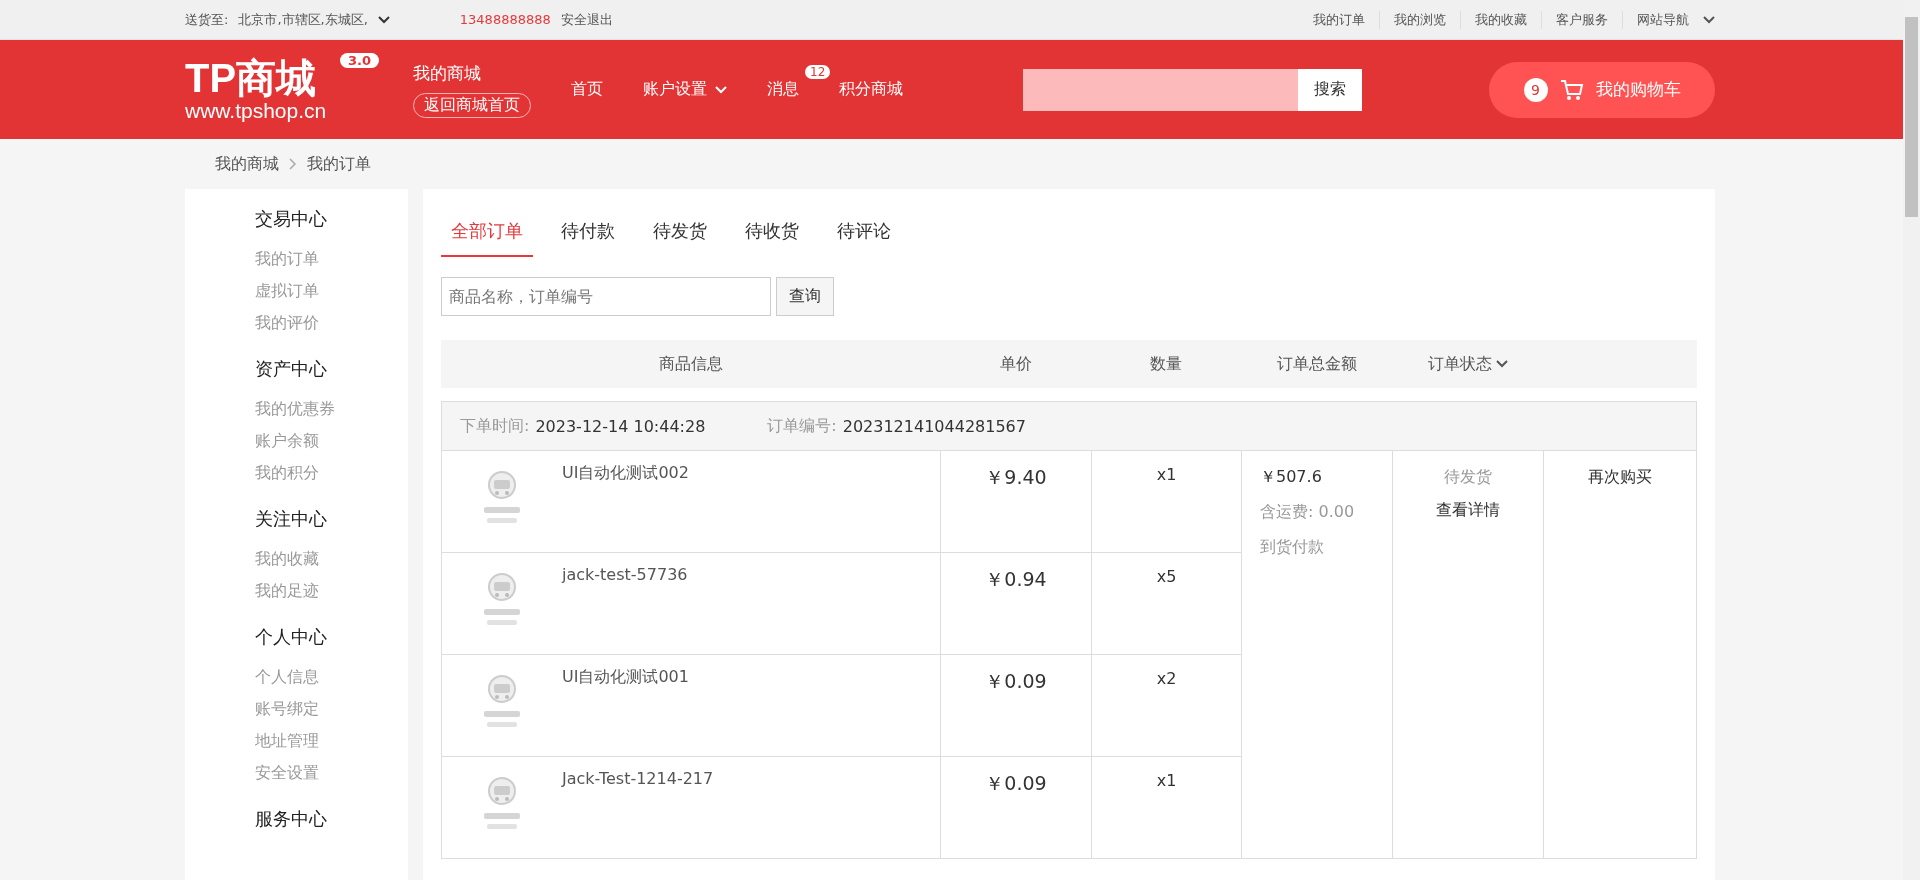  I want to click on sidebar-heading: 个人中心, so click(291, 637).